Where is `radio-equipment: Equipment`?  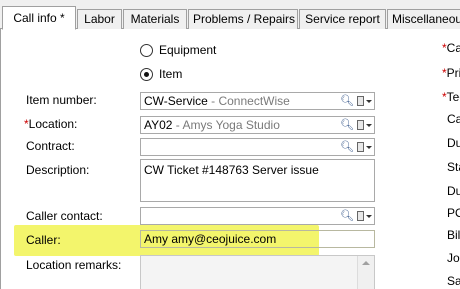 radio-equipment: Equipment is located at coordinates (178, 50).